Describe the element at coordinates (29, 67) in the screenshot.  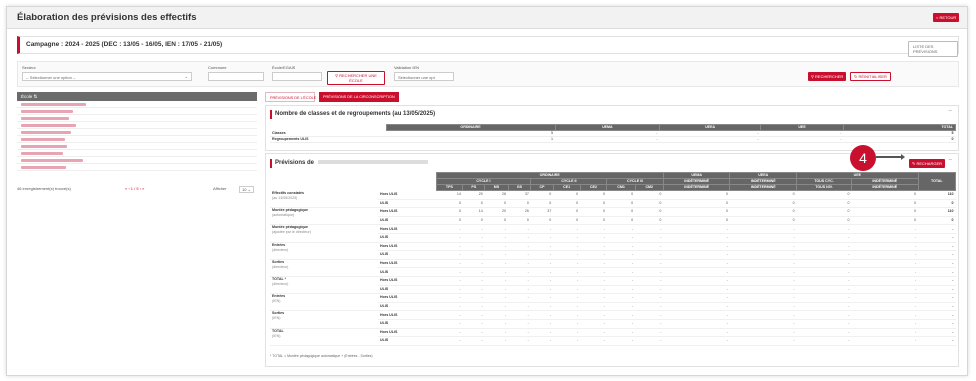
I see `secteur-label: Secteur` at that location.